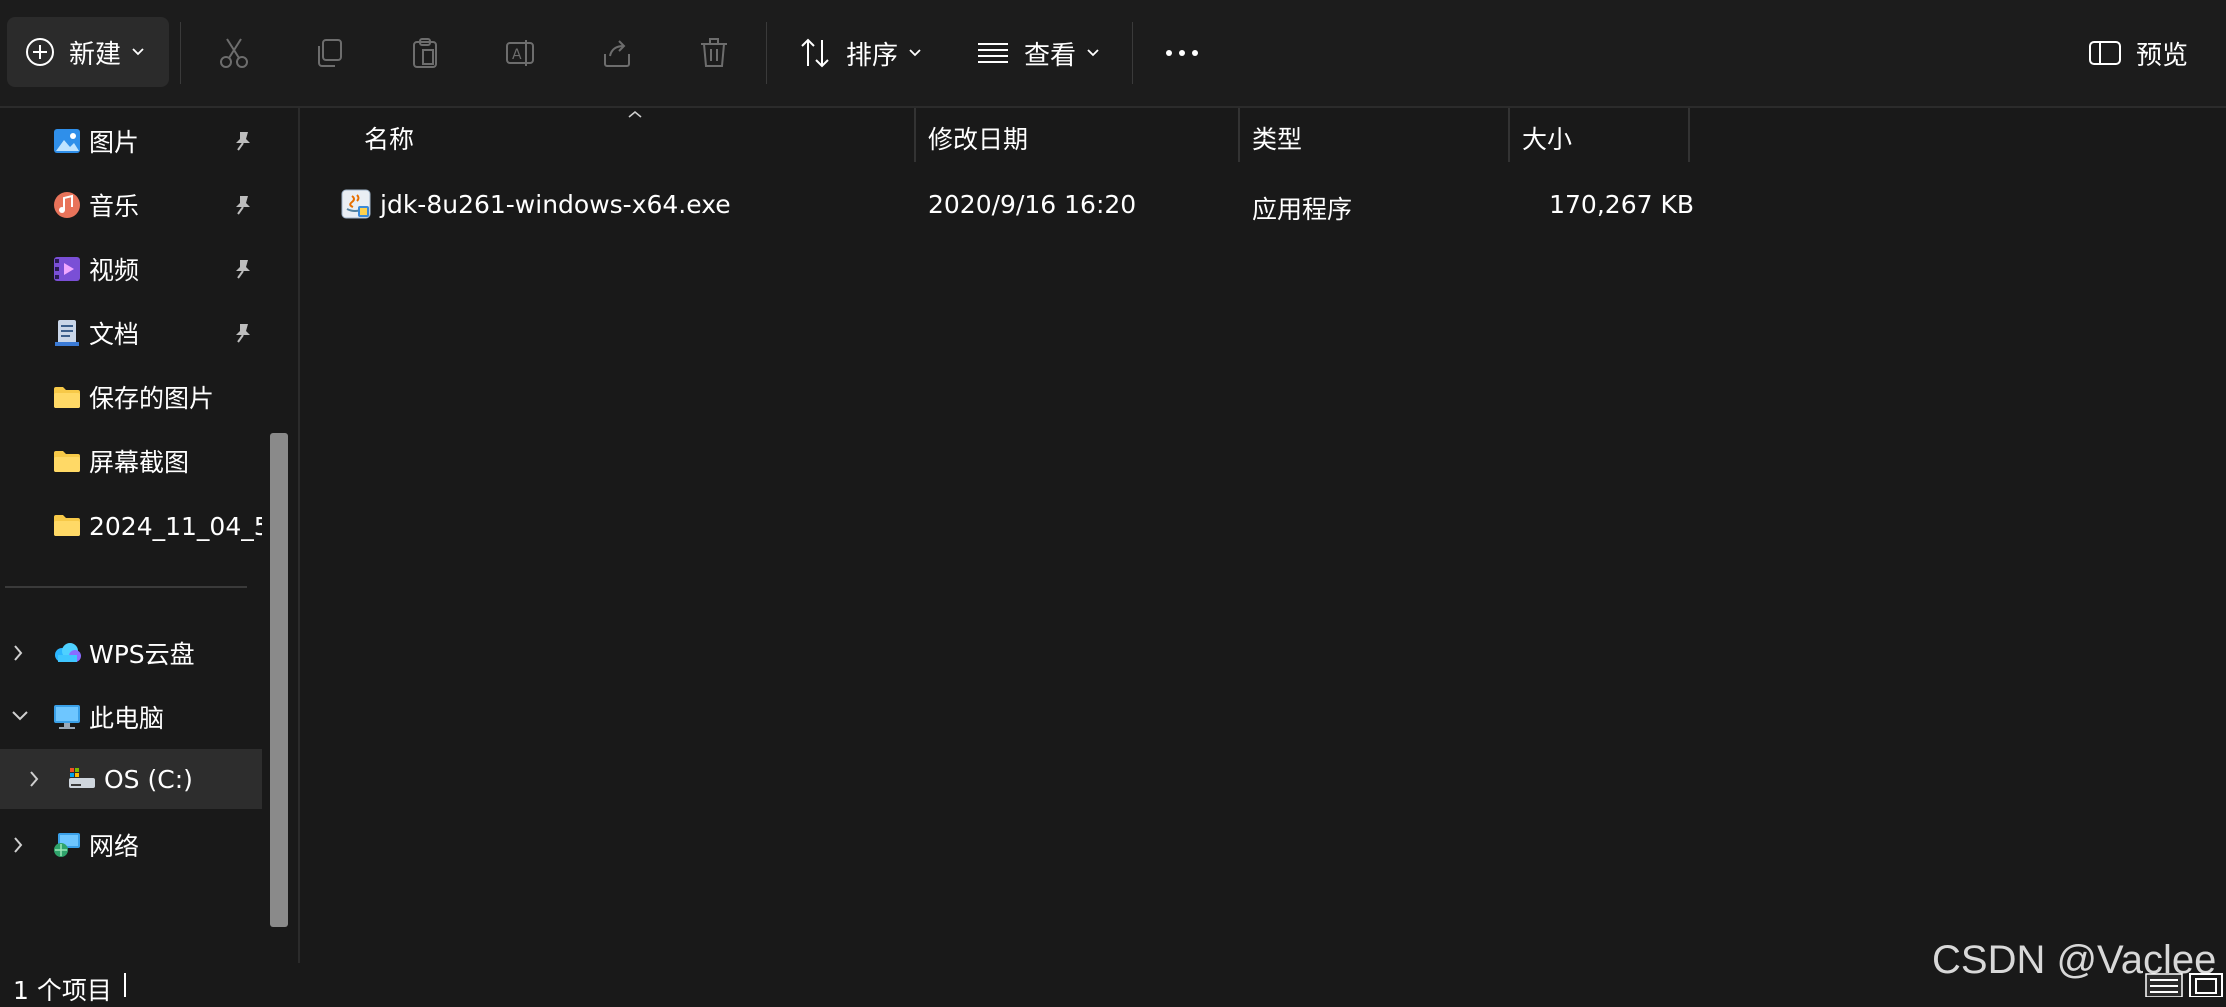 The image size is (2226, 1007). What do you see at coordinates (62, 990) in the screenshot?
I see `item-count: 1 个项目` at bounding box center [62, 990].